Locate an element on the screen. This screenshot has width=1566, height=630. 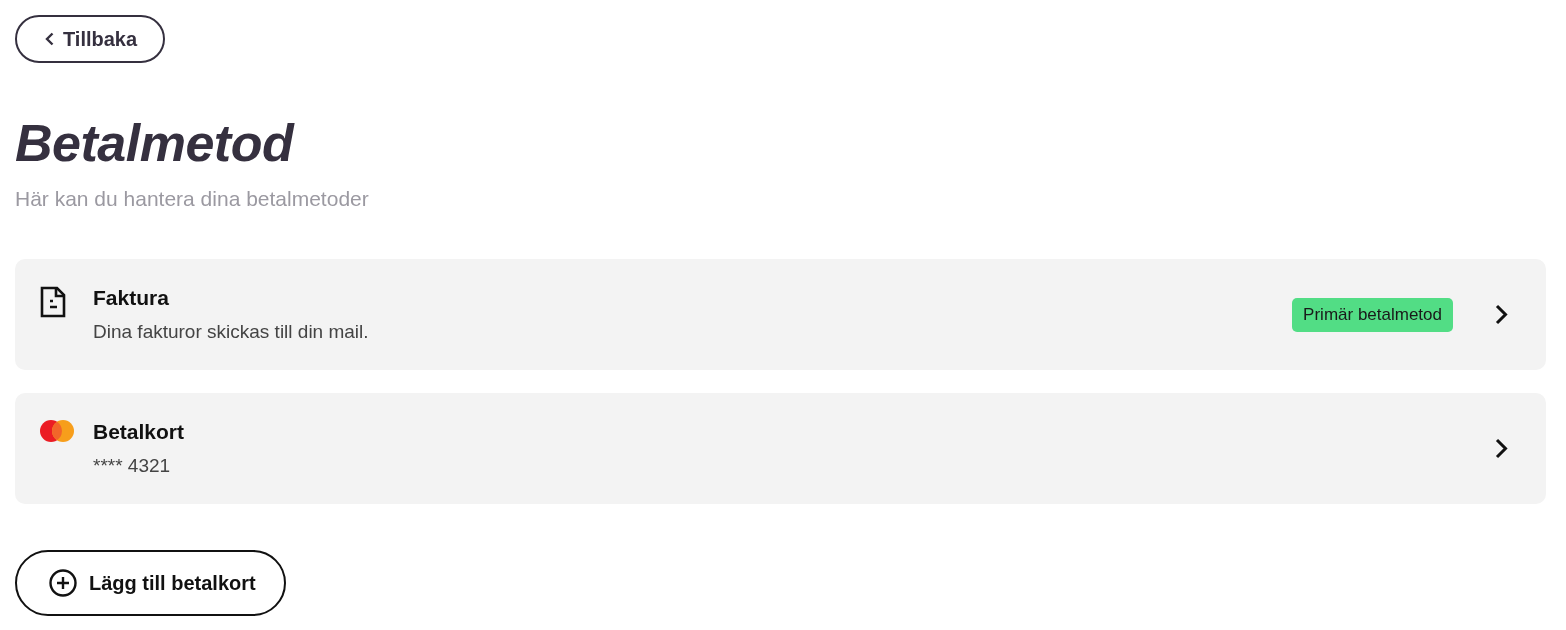
method-title: Betalkort is located at coordinates (139, 432).